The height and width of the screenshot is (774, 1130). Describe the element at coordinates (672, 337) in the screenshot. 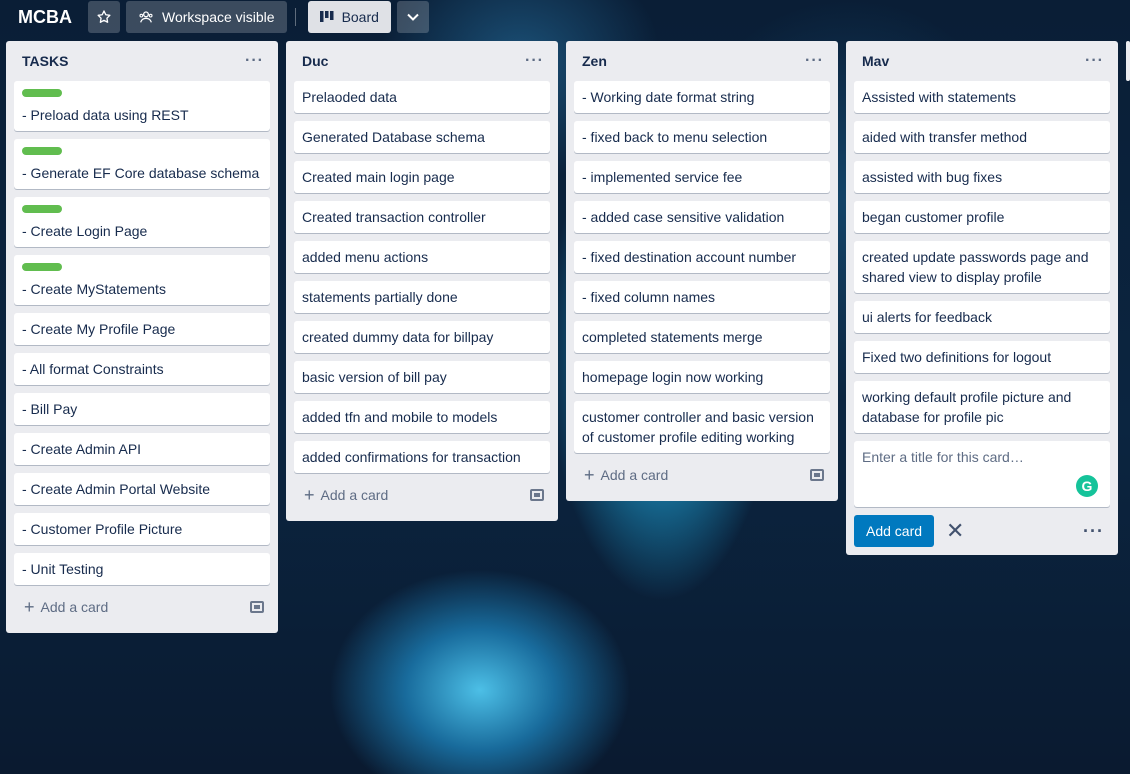

I see `card-title: completed statements merge` at that location.